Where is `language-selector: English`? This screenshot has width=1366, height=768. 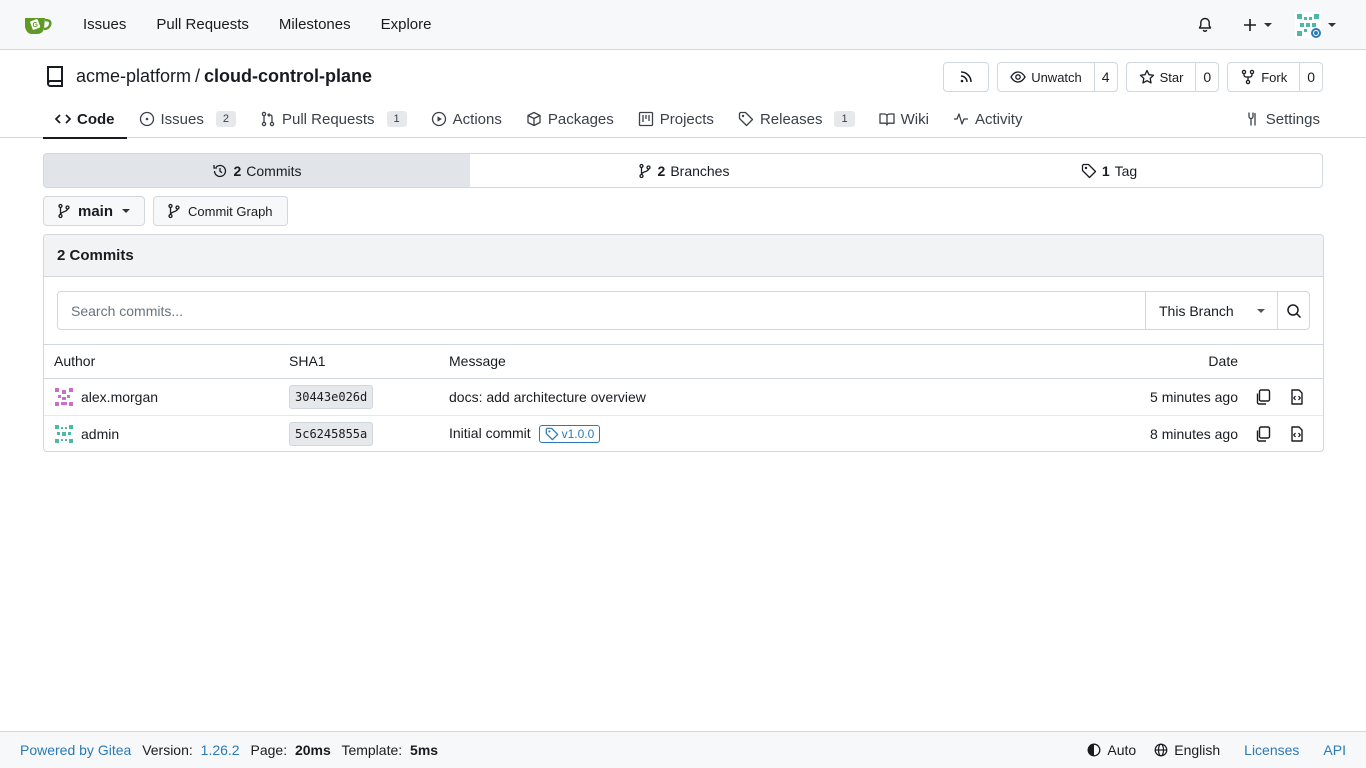
language-selector: English is located at coordinates (1187, 750).